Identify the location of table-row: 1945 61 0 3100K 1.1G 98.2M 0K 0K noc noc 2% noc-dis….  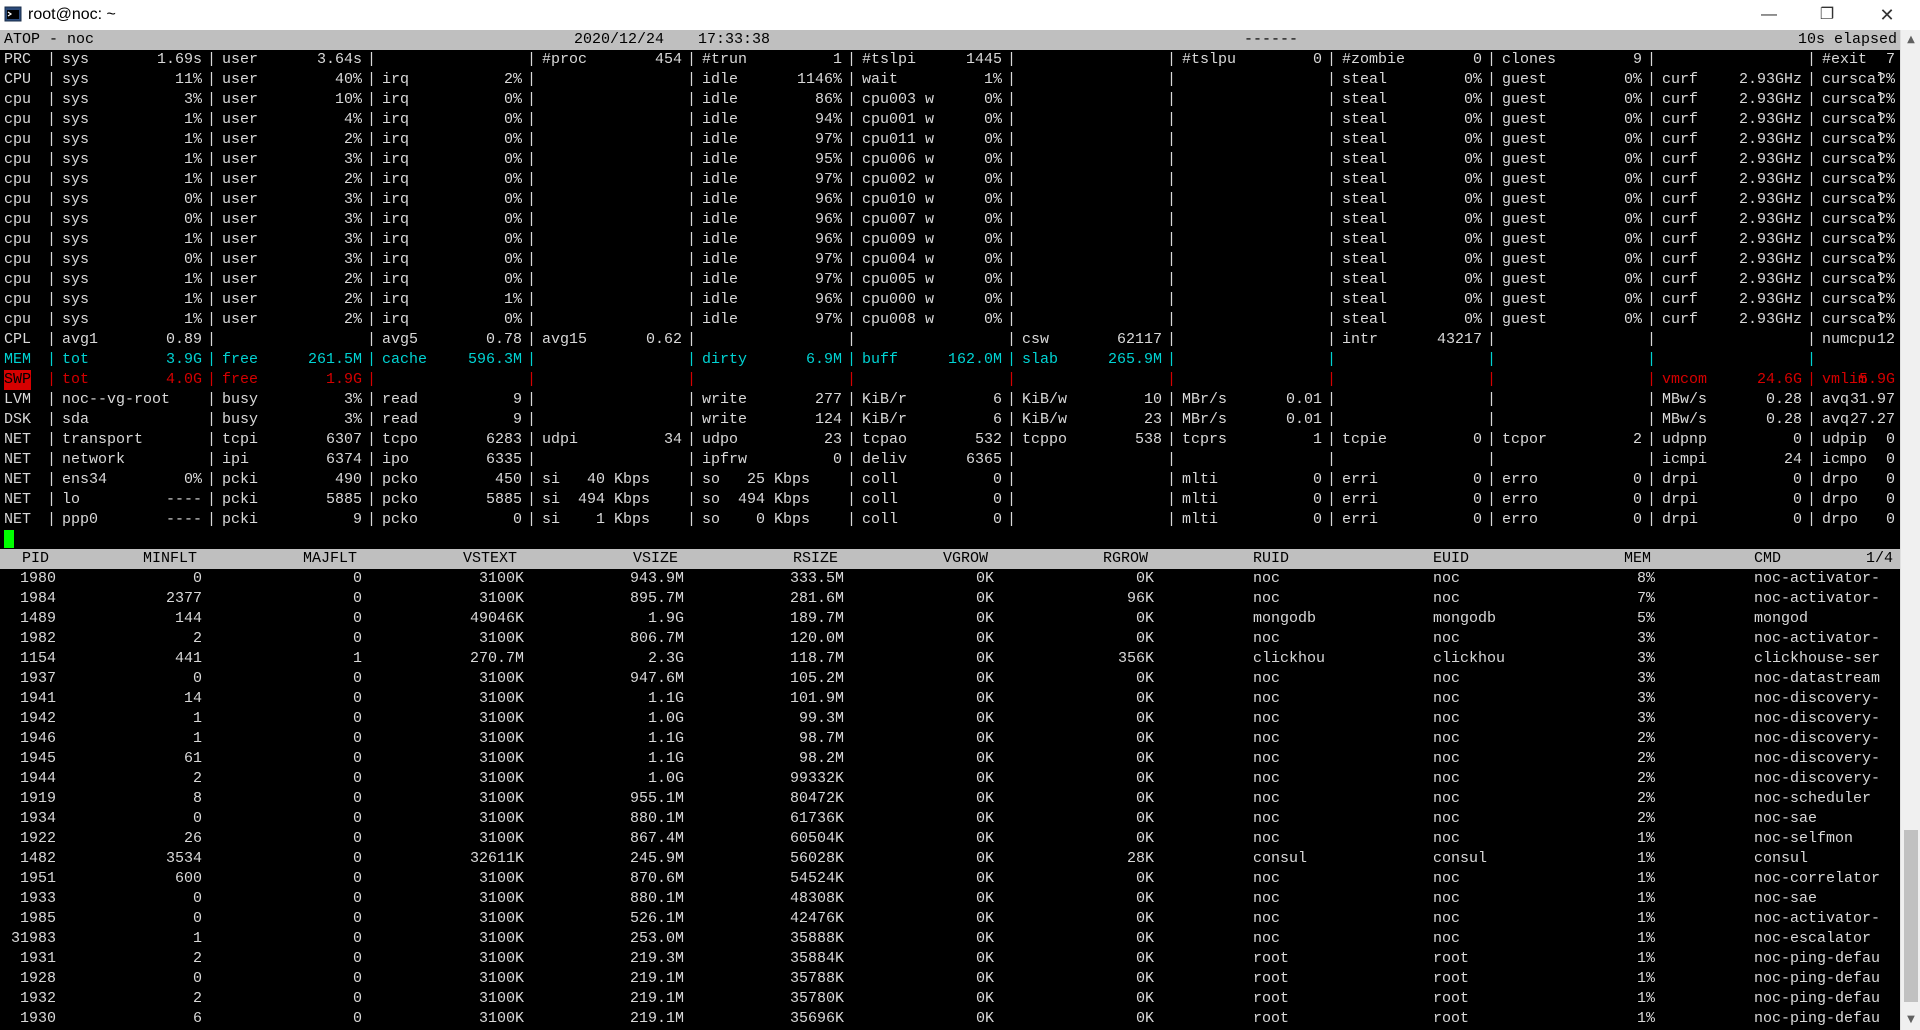
(950, 759).